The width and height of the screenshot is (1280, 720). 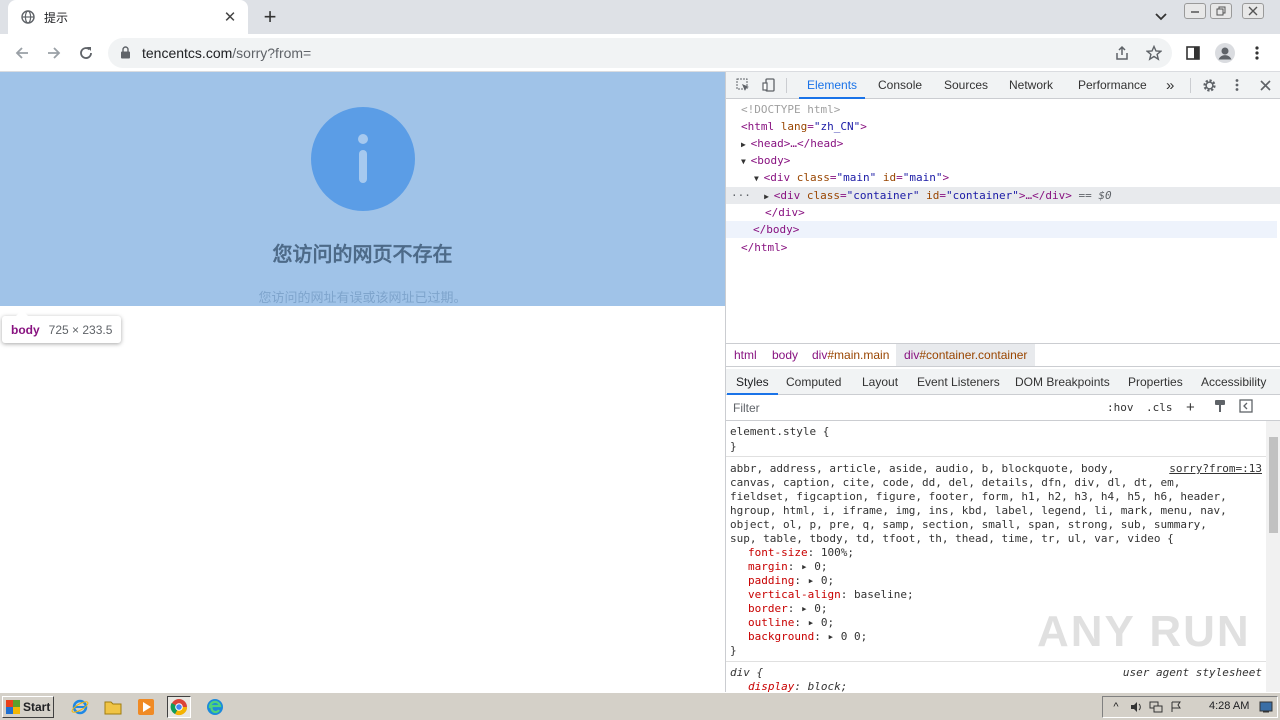 What do you see at coordinates (1003, 247) in the screenshot?
I see `dom-html-close: </html>` at bounding box center [1003, 247].